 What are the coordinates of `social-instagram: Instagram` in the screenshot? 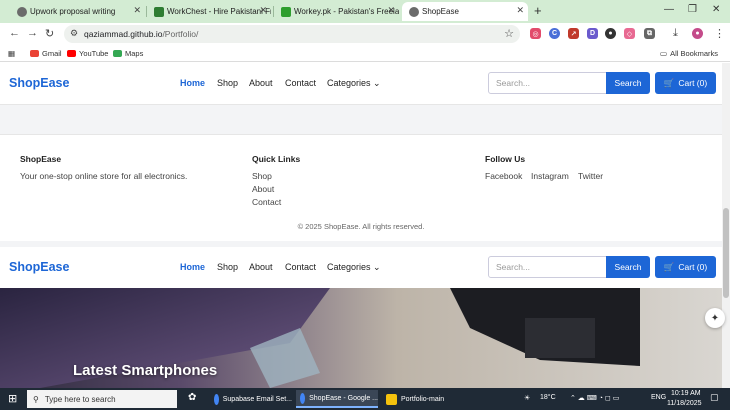 It's located at (550, 176).